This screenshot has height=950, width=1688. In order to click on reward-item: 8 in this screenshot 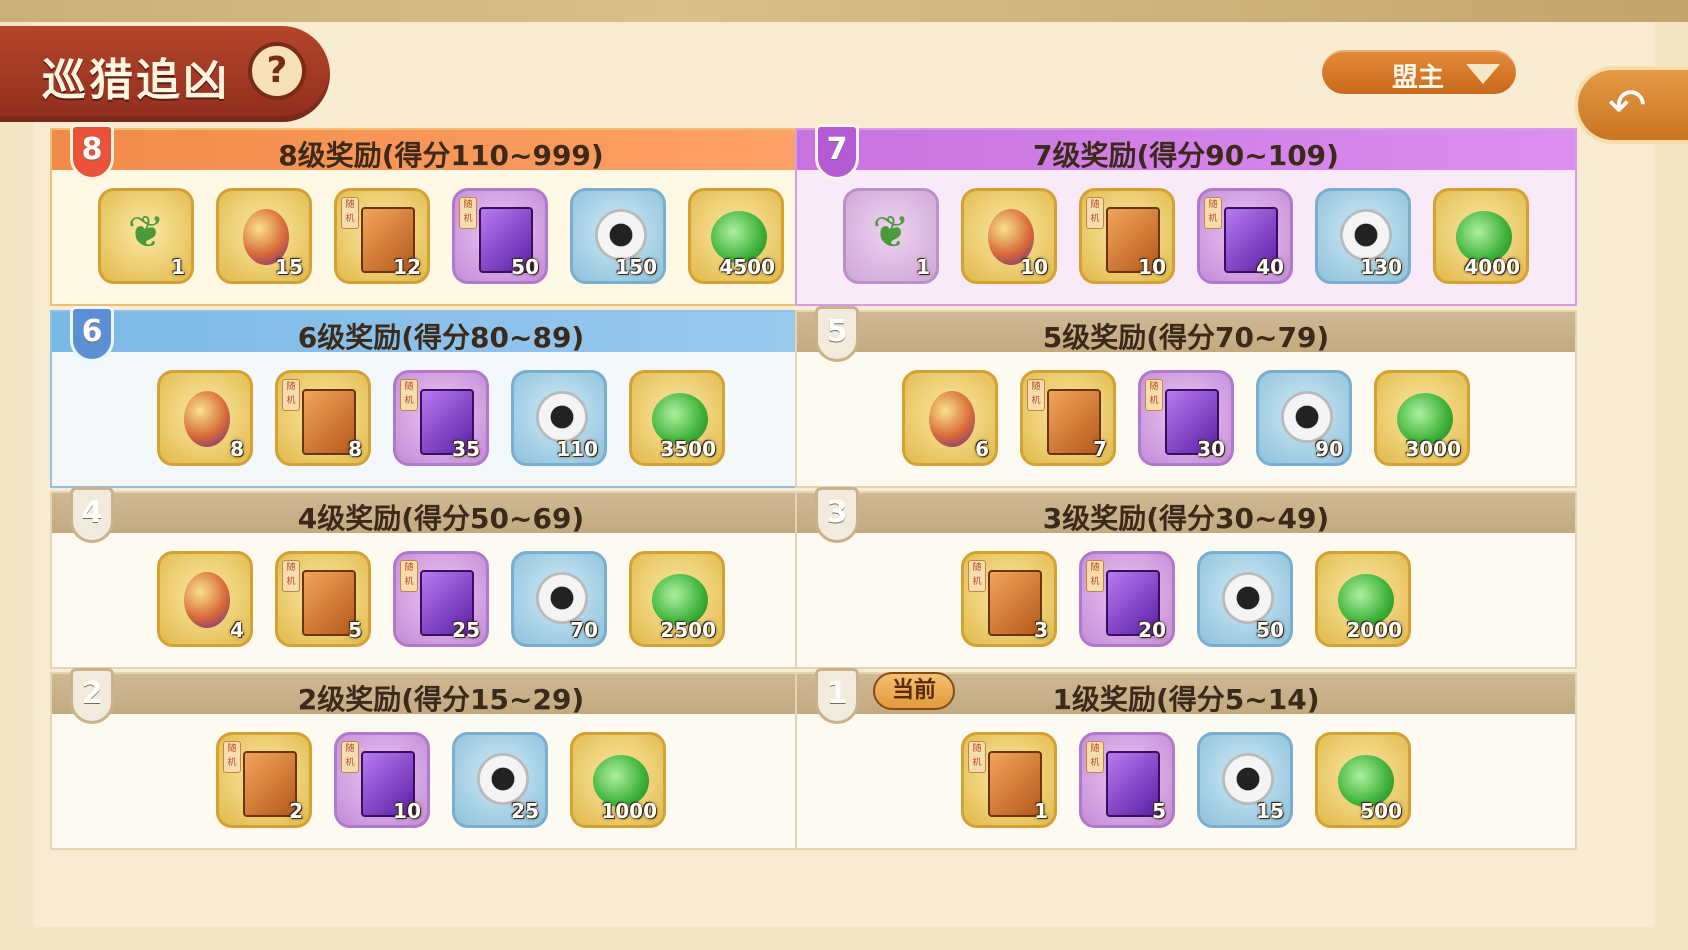, I will do `click(205, 418)`.